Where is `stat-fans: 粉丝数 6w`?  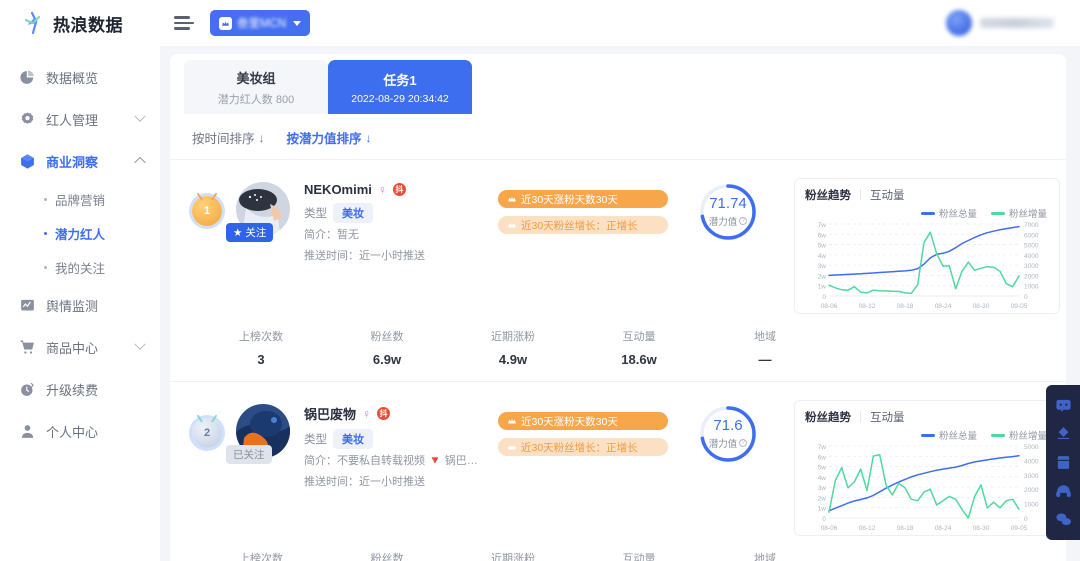 stat-fans: 粉丝数 6w is located at coordinates (387, 555).